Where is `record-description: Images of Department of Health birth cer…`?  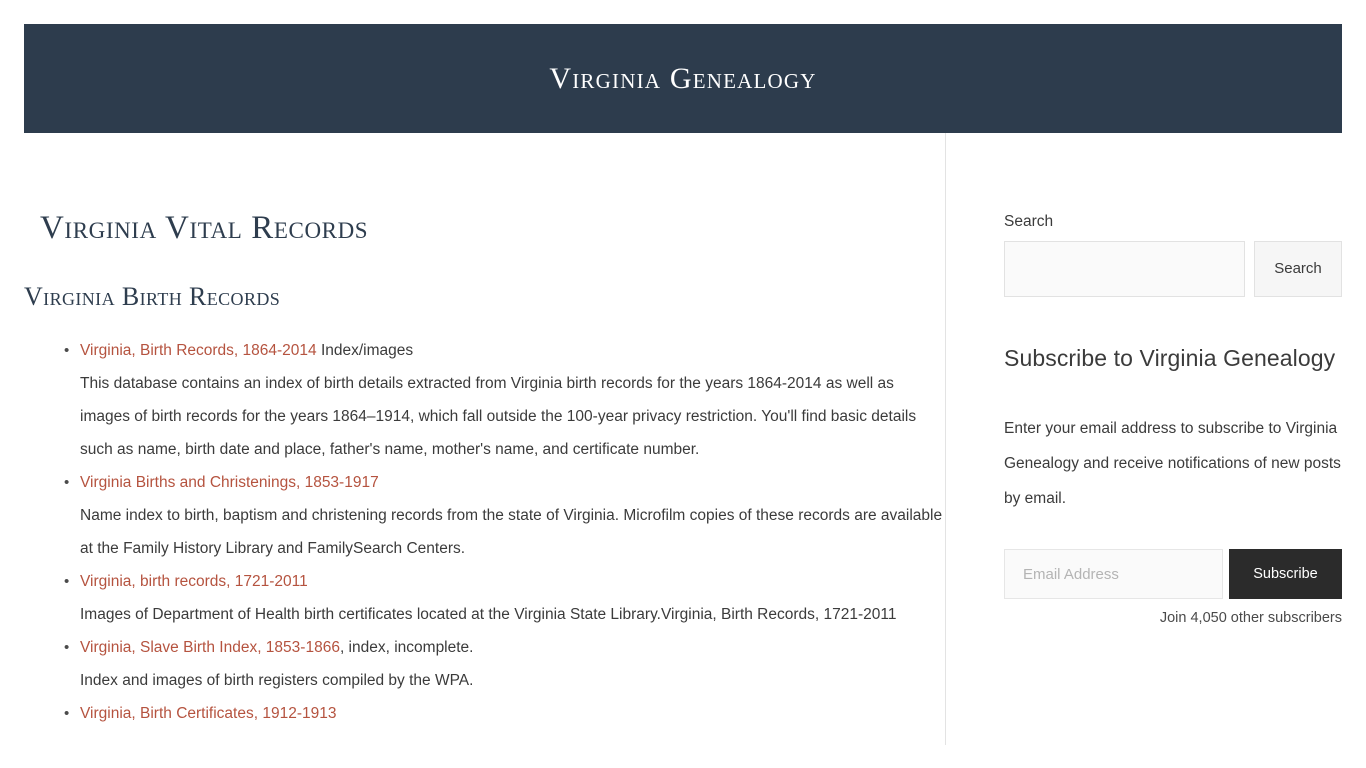
record-description: Images of Department of Health birth cer… is located at coordinates (488, 614).